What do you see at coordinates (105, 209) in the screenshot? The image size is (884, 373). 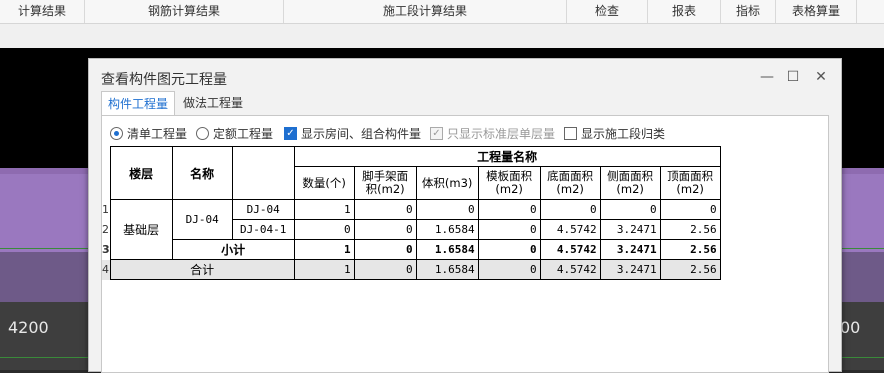 I see `row-number: 1` at bounding box center [105, 209].